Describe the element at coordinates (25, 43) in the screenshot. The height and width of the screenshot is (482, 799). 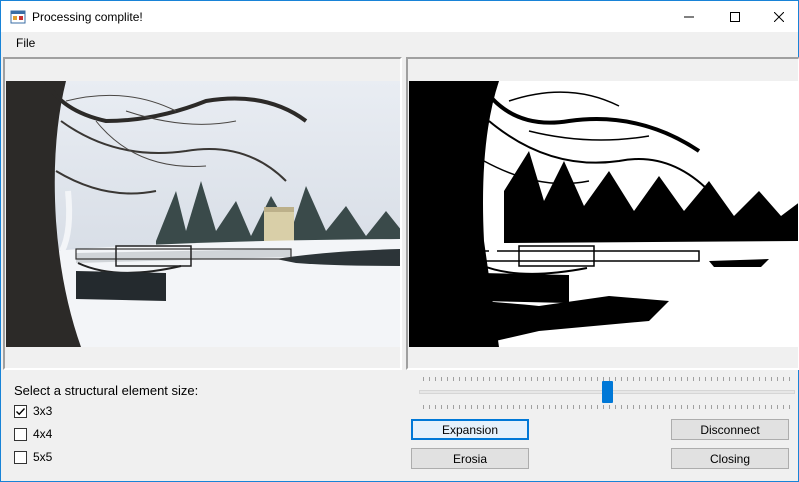
I see `menu-file: File` at that location.